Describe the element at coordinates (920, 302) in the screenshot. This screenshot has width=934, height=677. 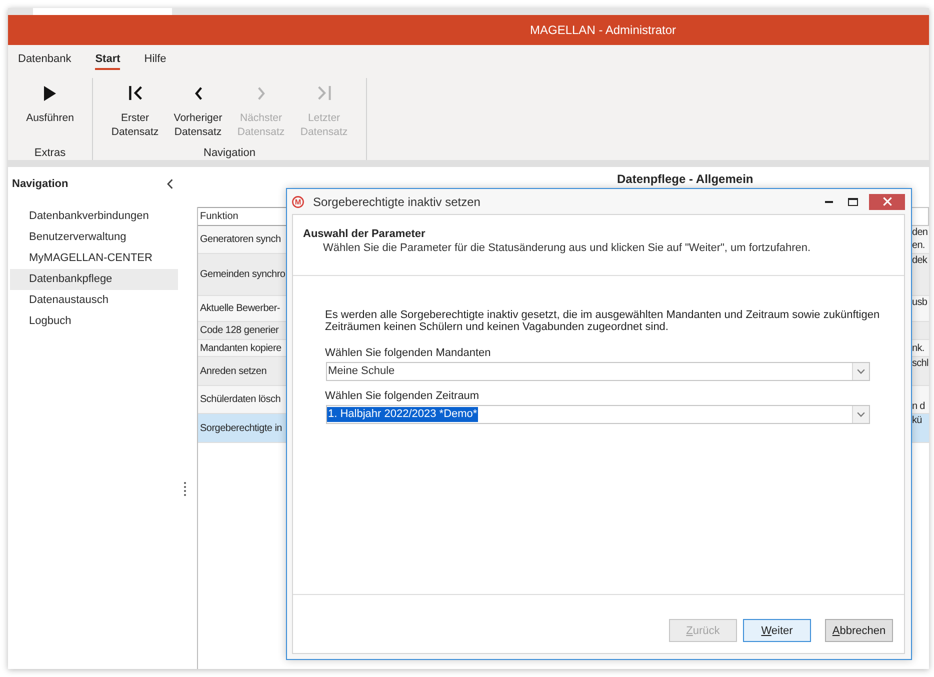
I see `table-cell: usb` at that location.